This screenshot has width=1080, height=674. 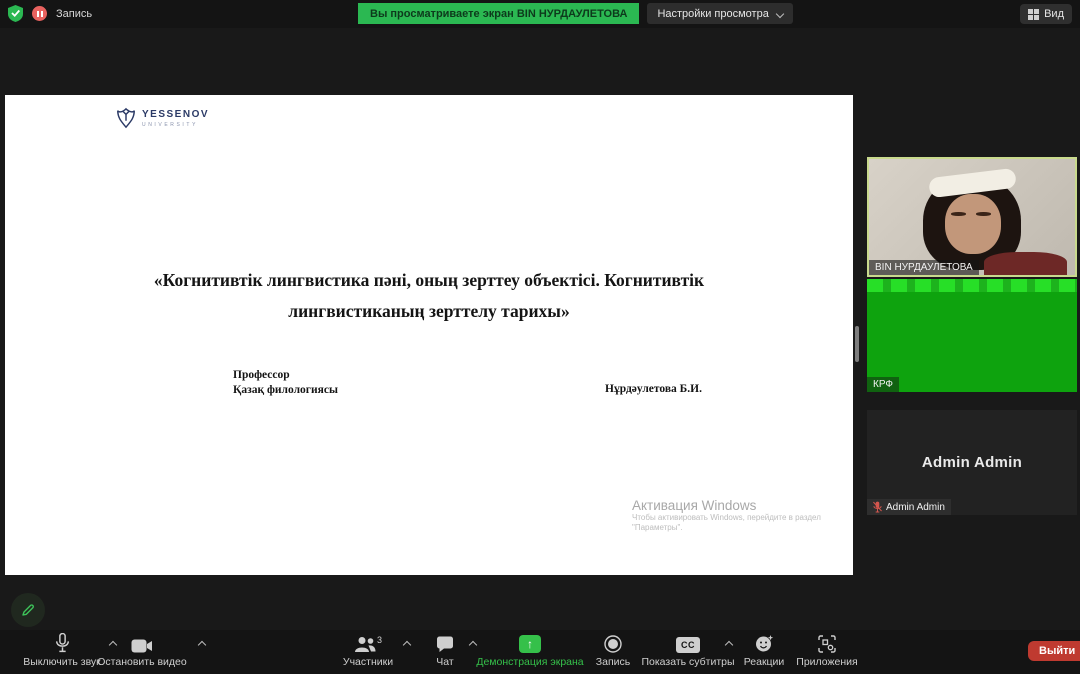 I want to click on author-role-line1: Профессор, so click(x=261, y=375).